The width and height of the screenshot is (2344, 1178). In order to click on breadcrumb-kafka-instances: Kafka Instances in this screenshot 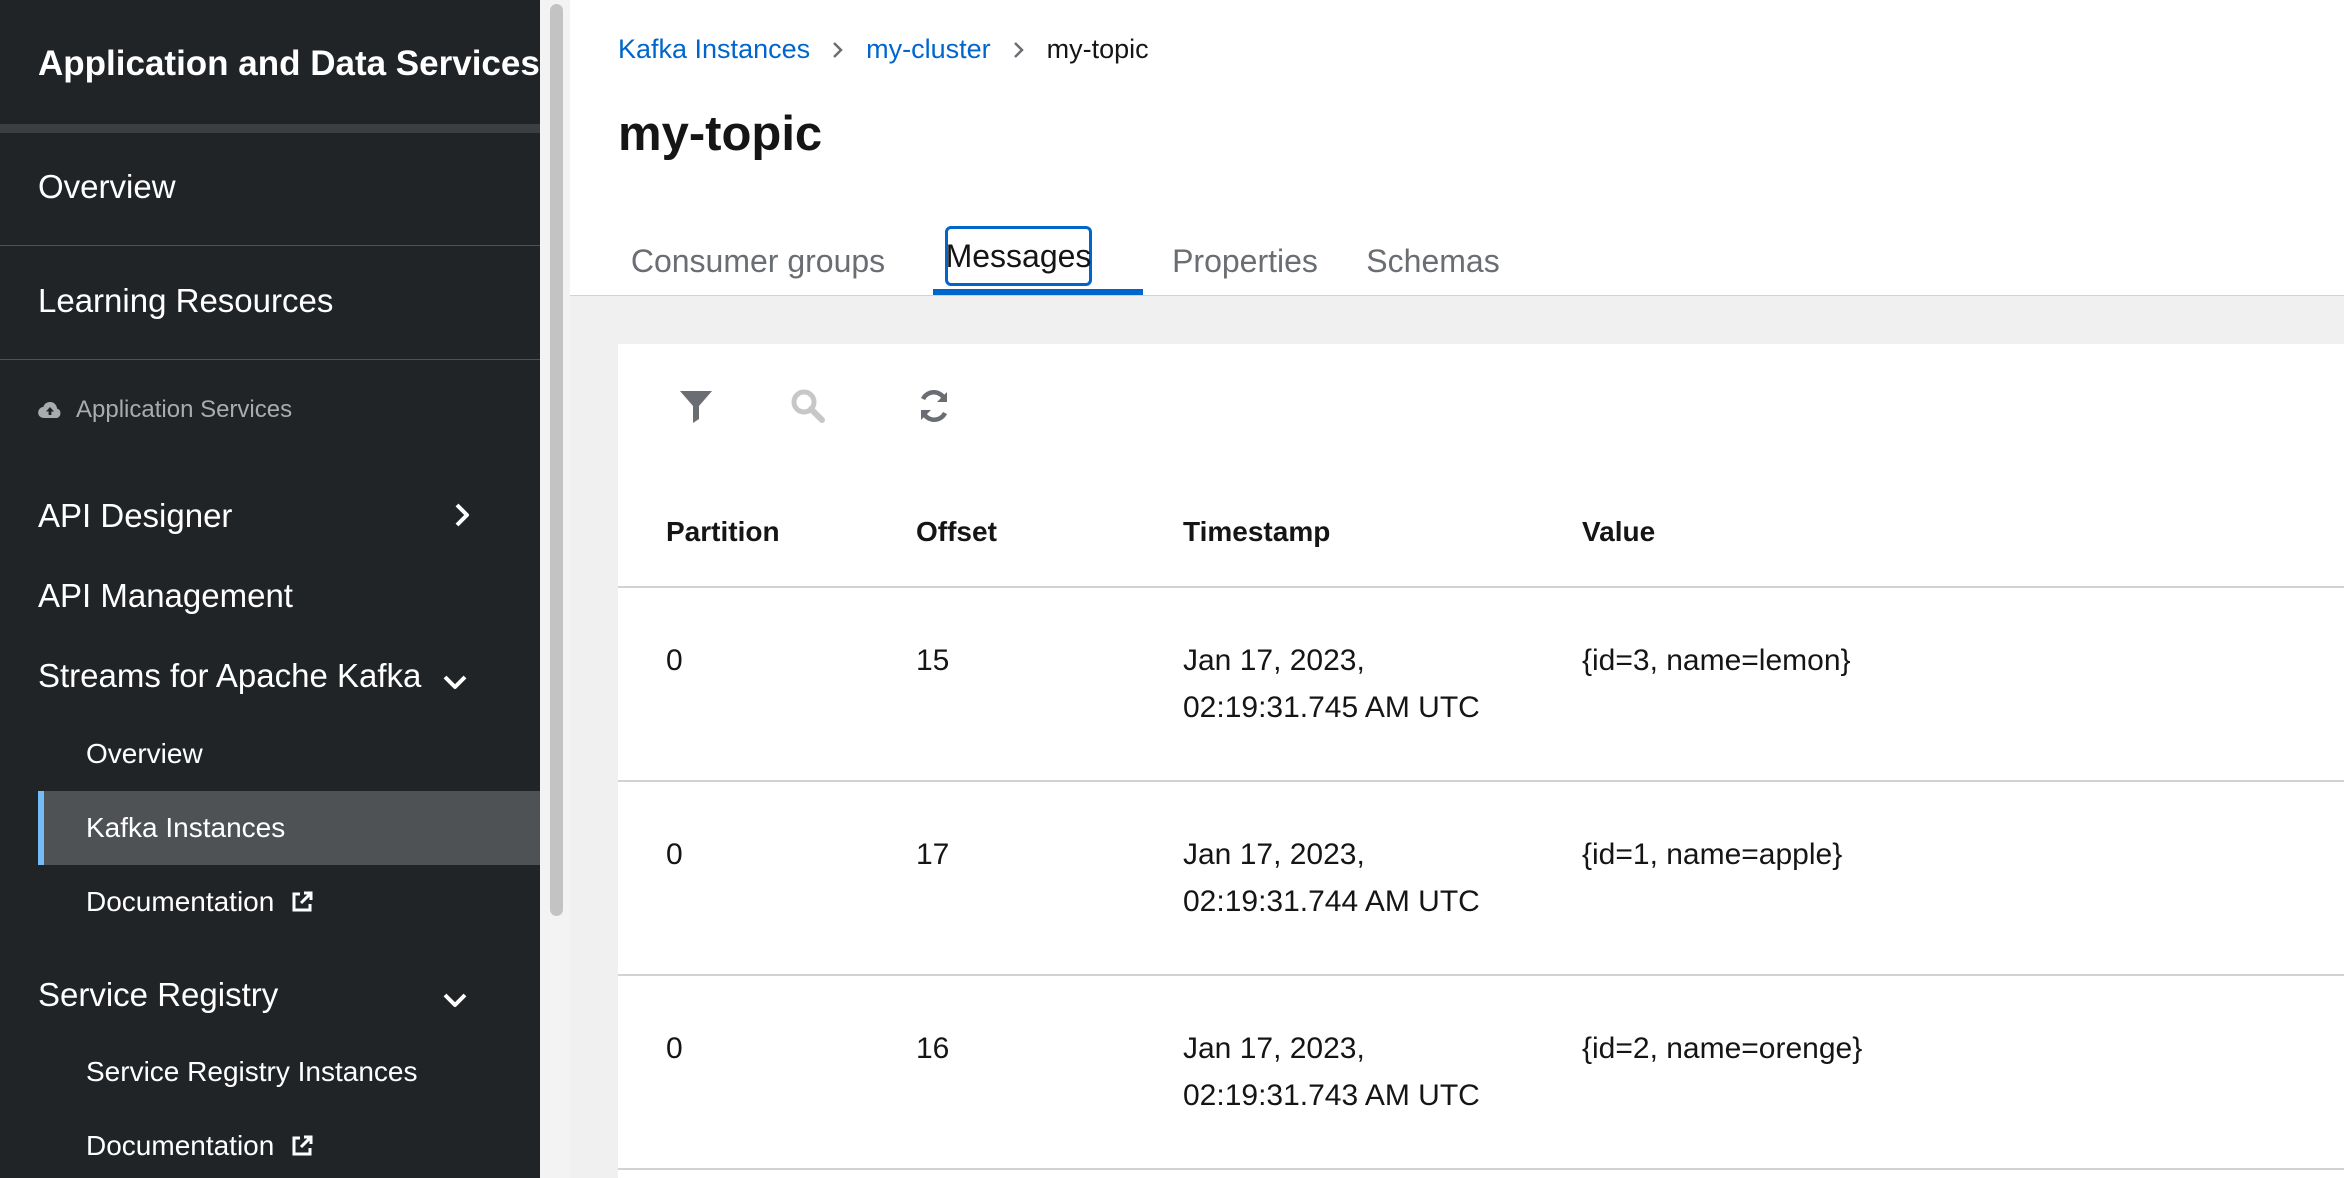, I will do `click(714, 49)`.